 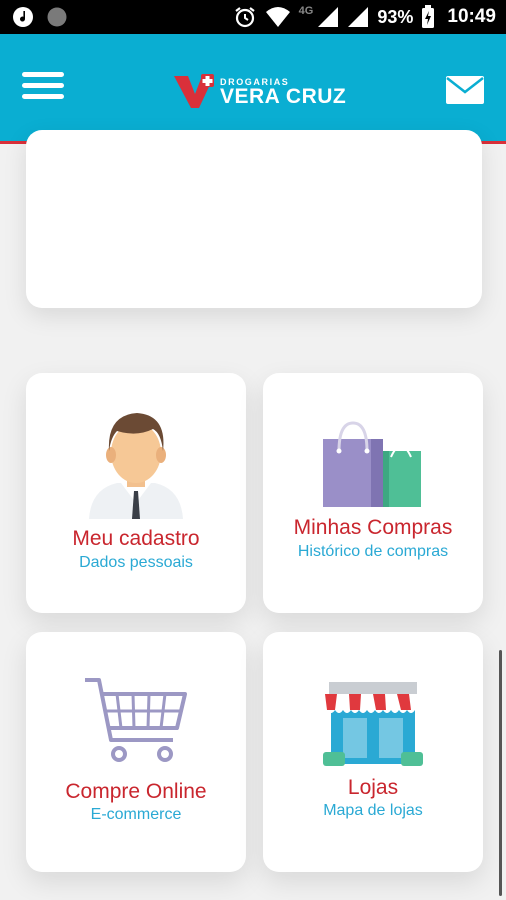 What do you see at coordinates (306, 11) in the screenshot?
I see `network-type-label: 4G` at bounding box center [306, 11].